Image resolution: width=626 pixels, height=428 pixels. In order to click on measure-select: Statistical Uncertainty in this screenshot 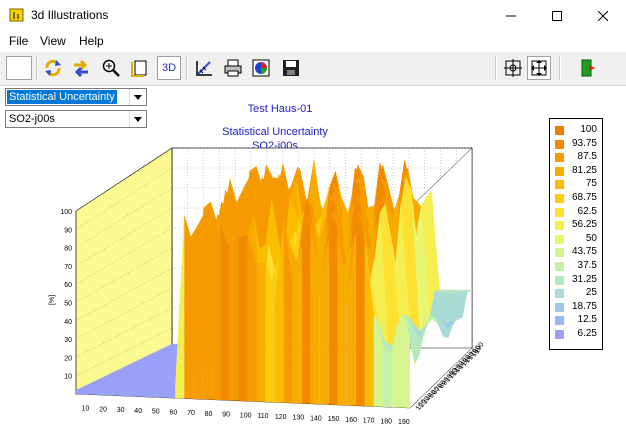, I will do `click(76, 97)`.